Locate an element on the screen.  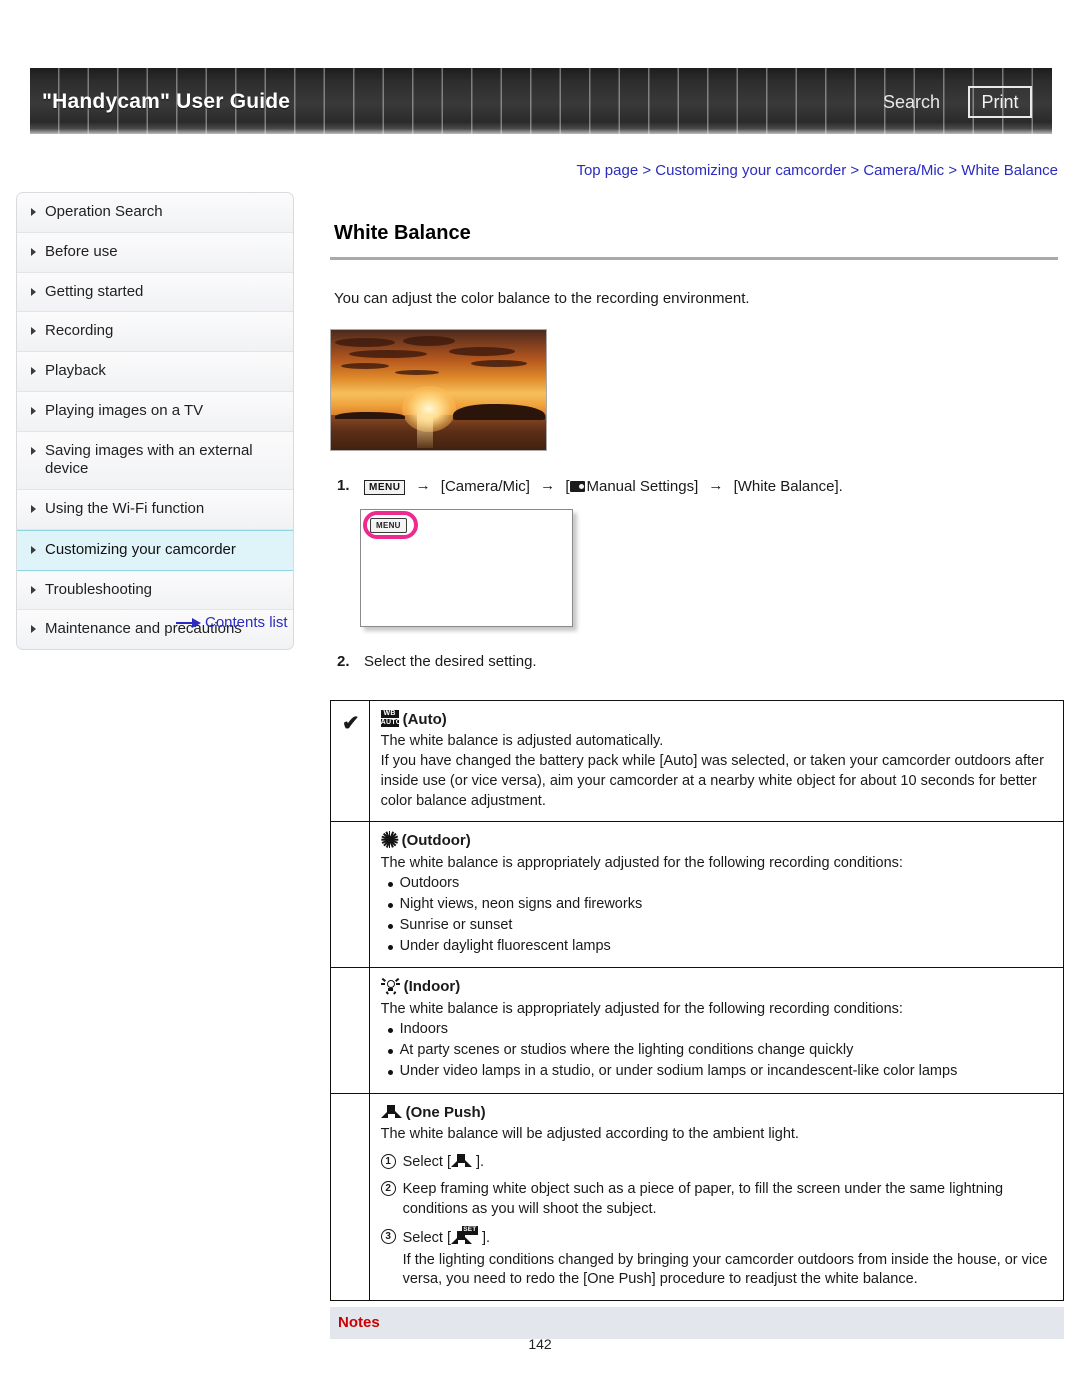
sidebar-item-before-use: Before use is located at coordinates (155, 252).